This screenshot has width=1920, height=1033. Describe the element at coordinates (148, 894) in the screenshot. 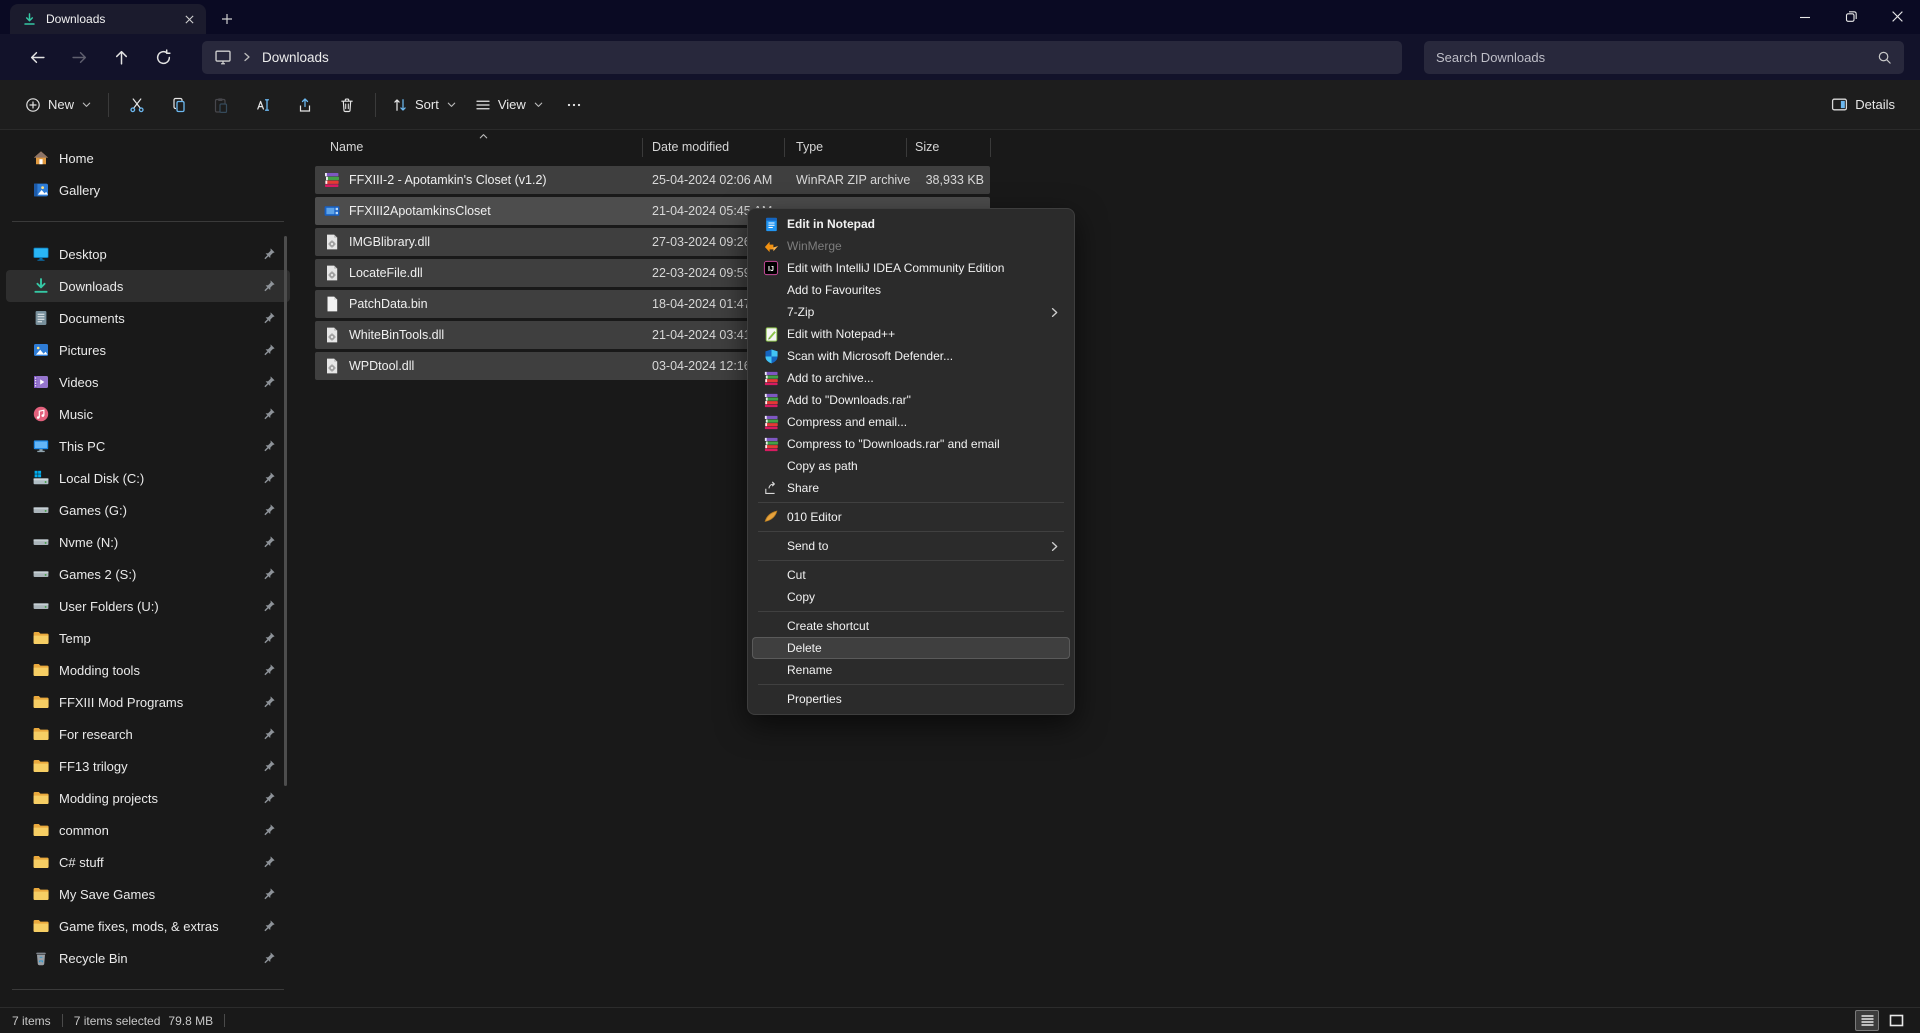

I see `sidebar-item-my-save-games: My Save Games` at that location.